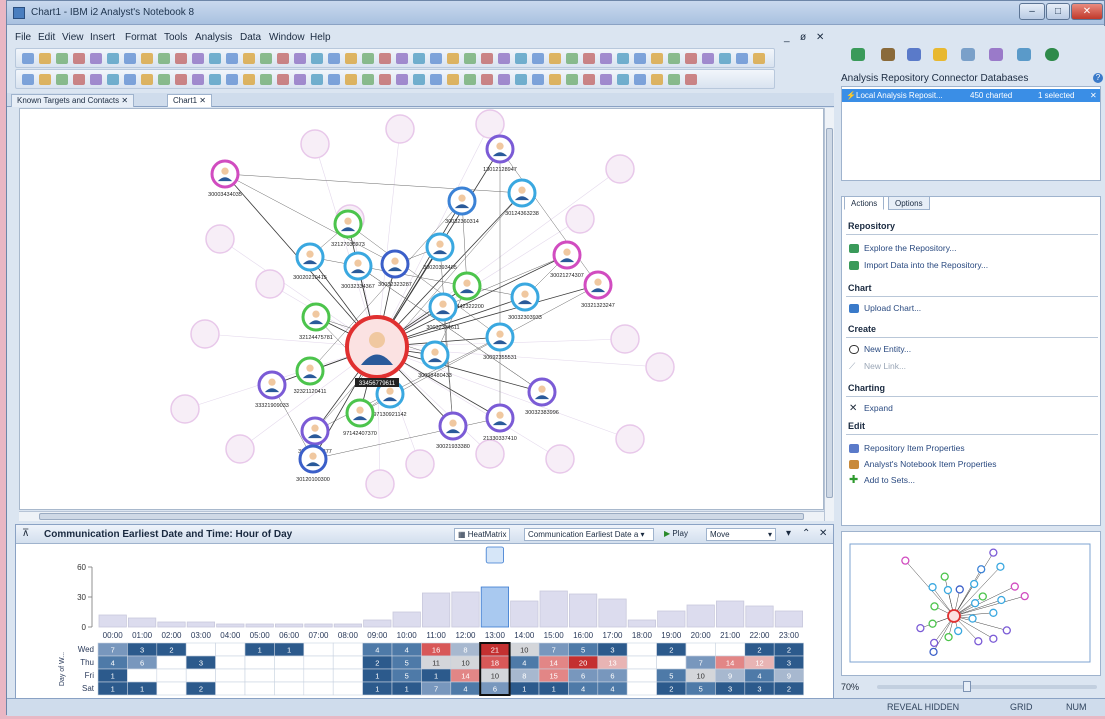  What do you see at coordinates (1087, 11) in the screenshot?
I see `close-button: ✕` at bounding box center [1087, 11].